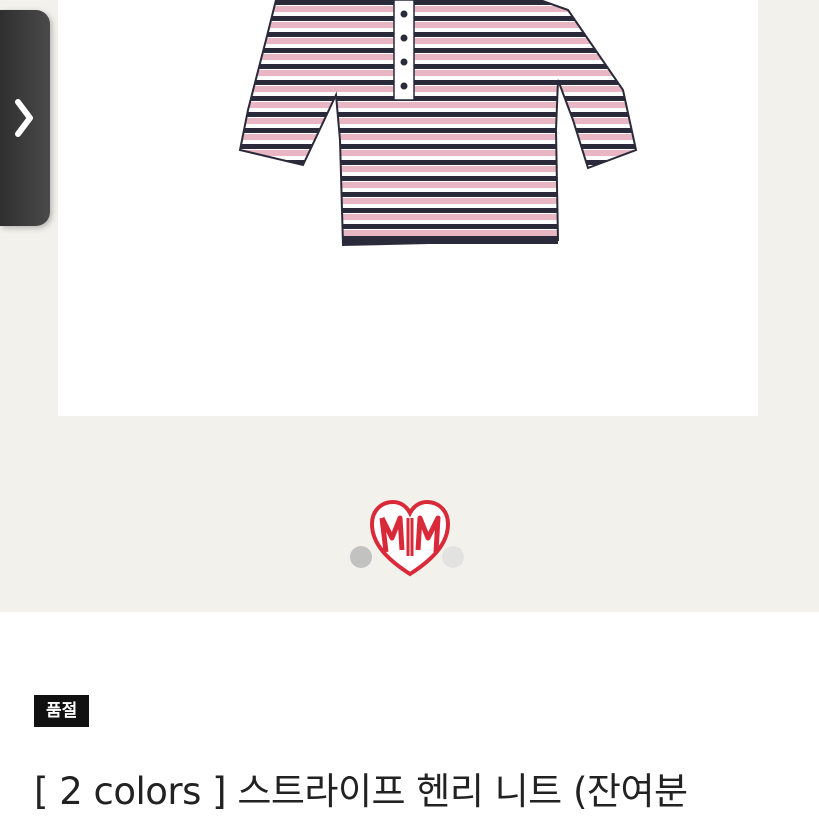 This screenshot has width=819, height=819. Describe the element at coordinates (438, 123) in the screenshot. I see `striped-henley-knit-image` at that location.